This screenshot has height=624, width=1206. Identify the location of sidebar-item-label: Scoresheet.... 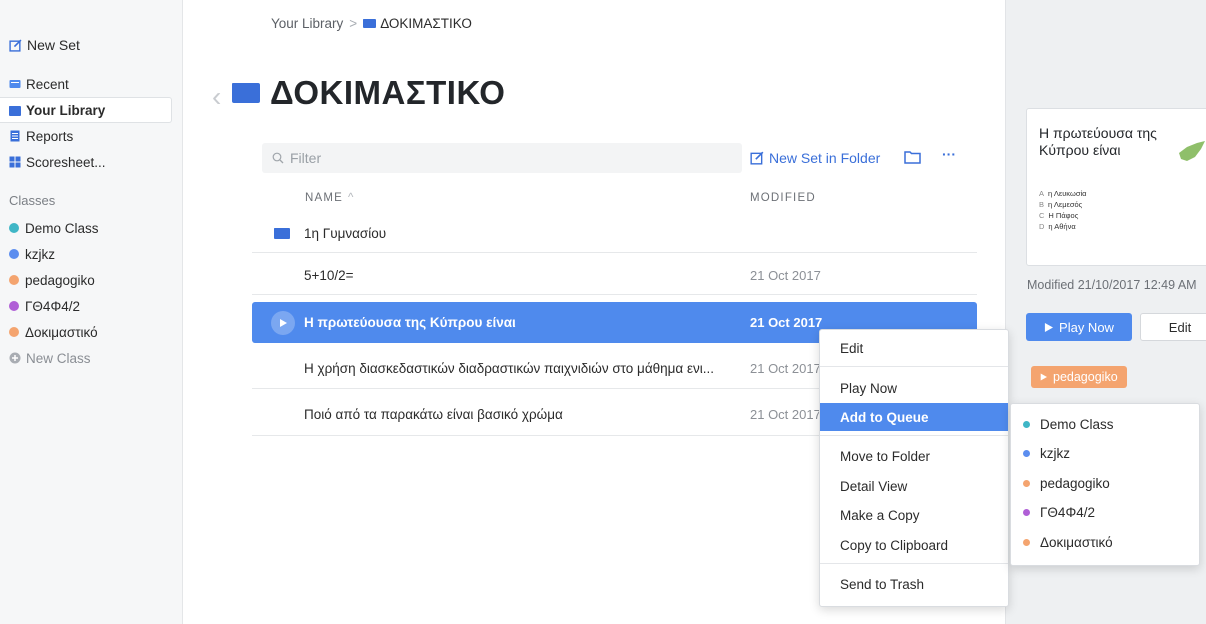
(66, 162).